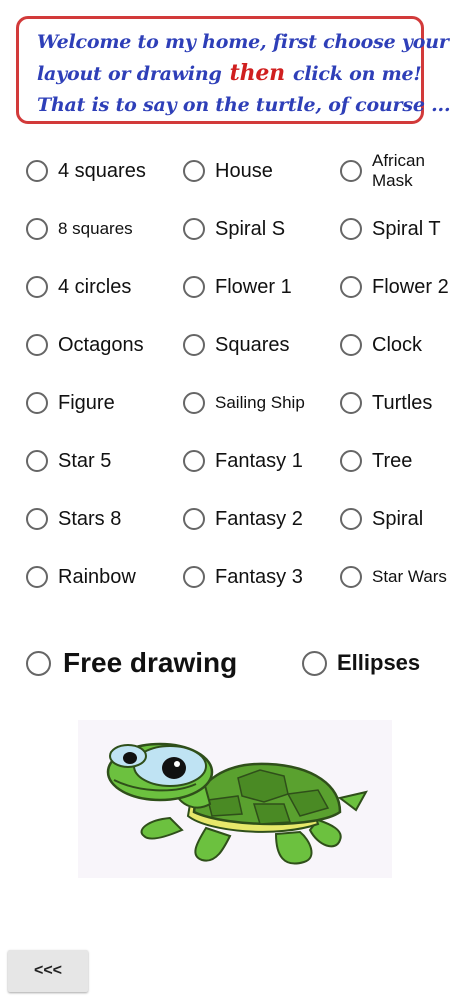 This screenshot has width=470, height=1001. What do you see at coordinates (48, 971) in the screenshot?
I see `back-button: <<<` at bounding box center [48, 971].